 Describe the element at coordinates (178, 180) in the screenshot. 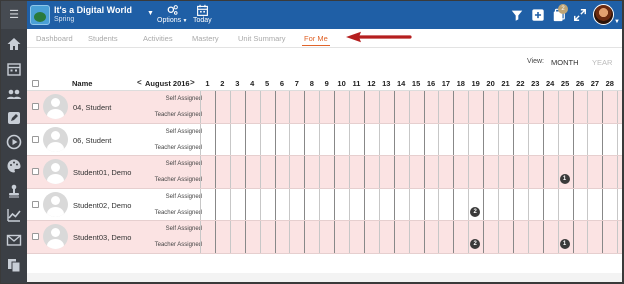

I see `teacher-assigned-label: Teacher Assigned` at that location.